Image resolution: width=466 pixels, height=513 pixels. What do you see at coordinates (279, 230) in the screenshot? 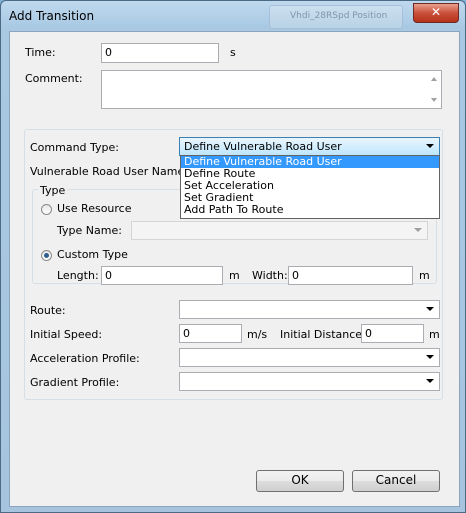
I see `type-name-select` at bounding box center [279, 230].